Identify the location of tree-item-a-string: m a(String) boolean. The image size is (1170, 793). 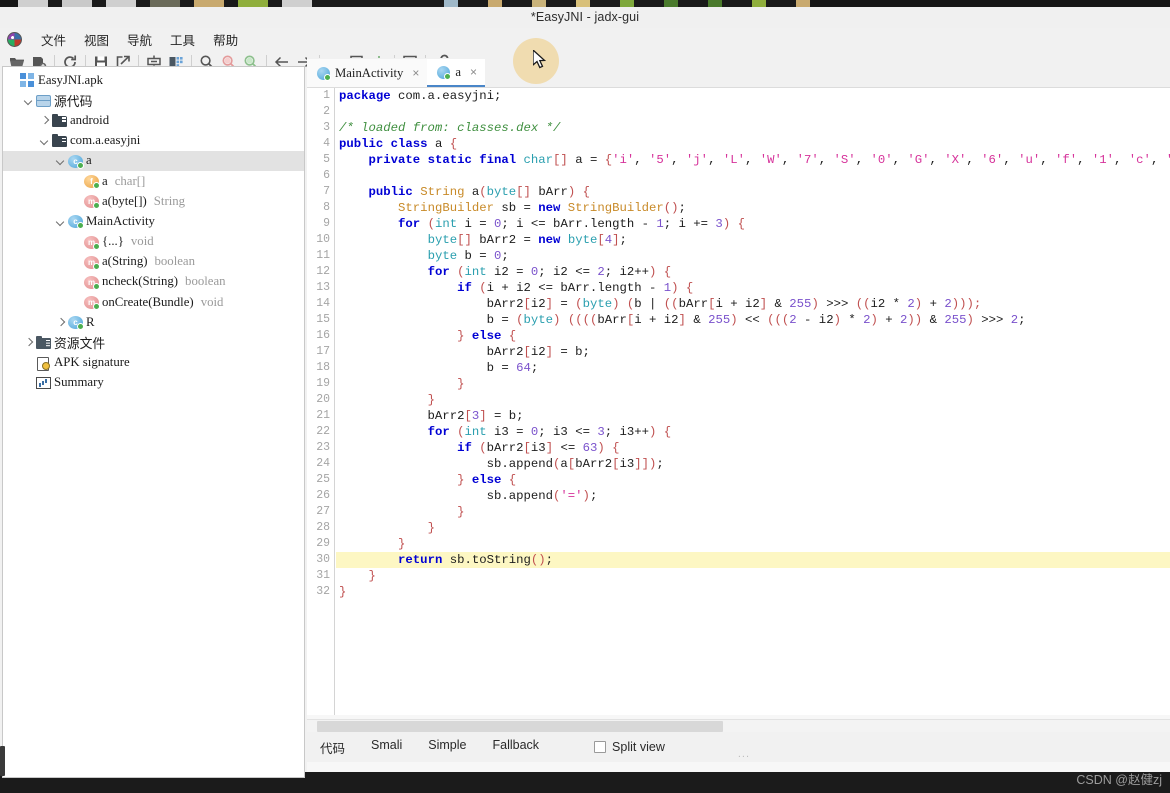
(153, 262).